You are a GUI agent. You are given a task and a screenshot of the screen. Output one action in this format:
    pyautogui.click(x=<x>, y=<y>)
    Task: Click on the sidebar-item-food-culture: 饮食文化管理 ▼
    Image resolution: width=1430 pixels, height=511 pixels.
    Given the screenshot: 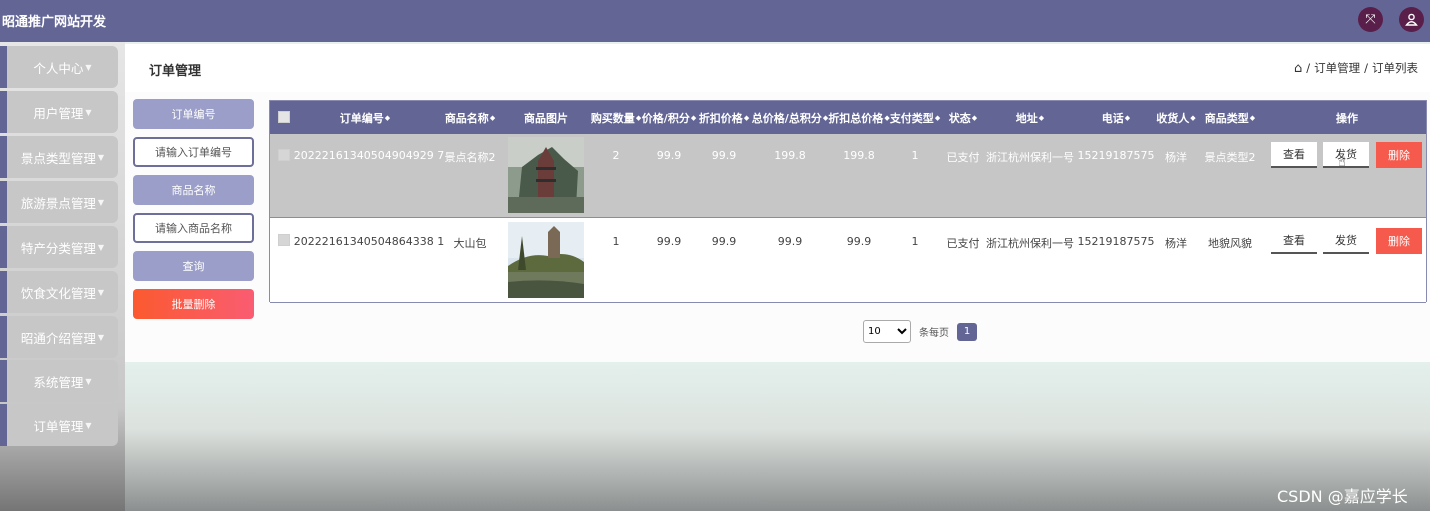 What is the action you would take?
    pyautogui.click(x=59, y=292)
    